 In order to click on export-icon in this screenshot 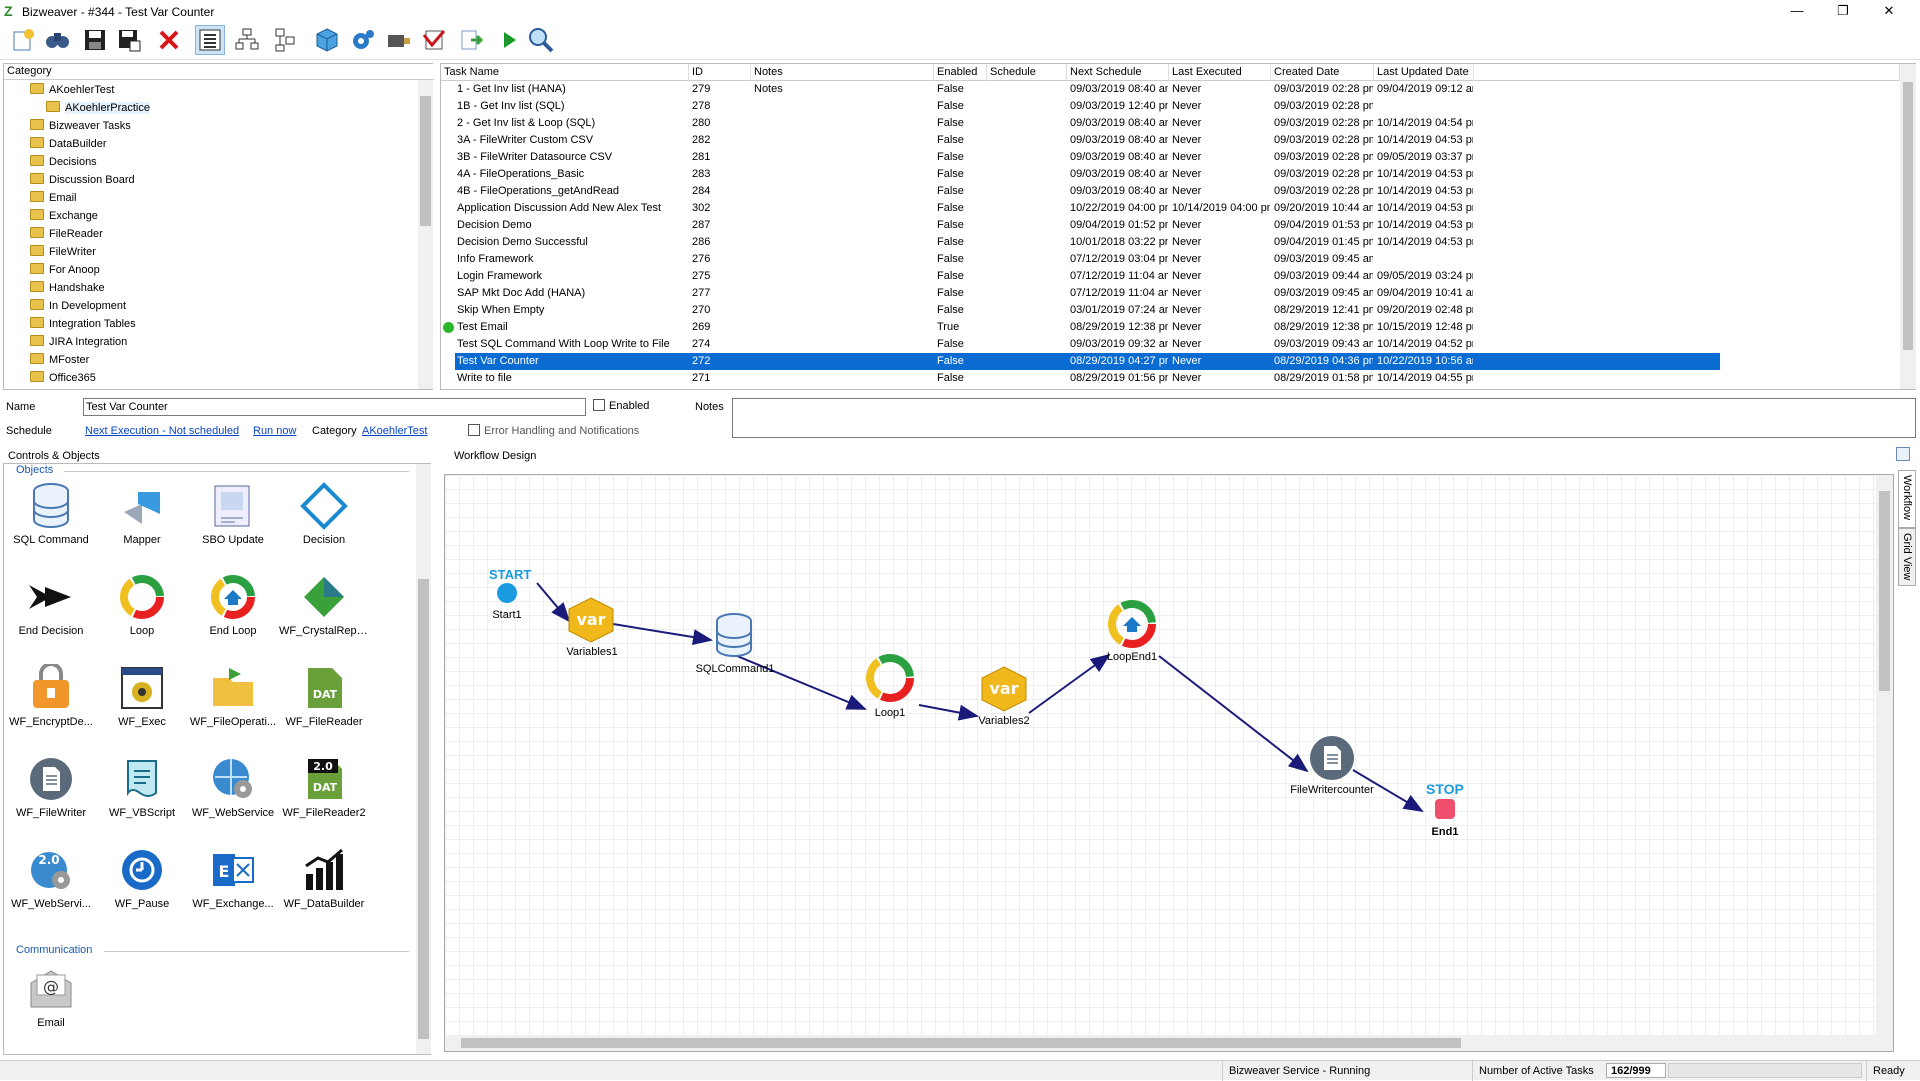, I will do `click(399, 40)`.